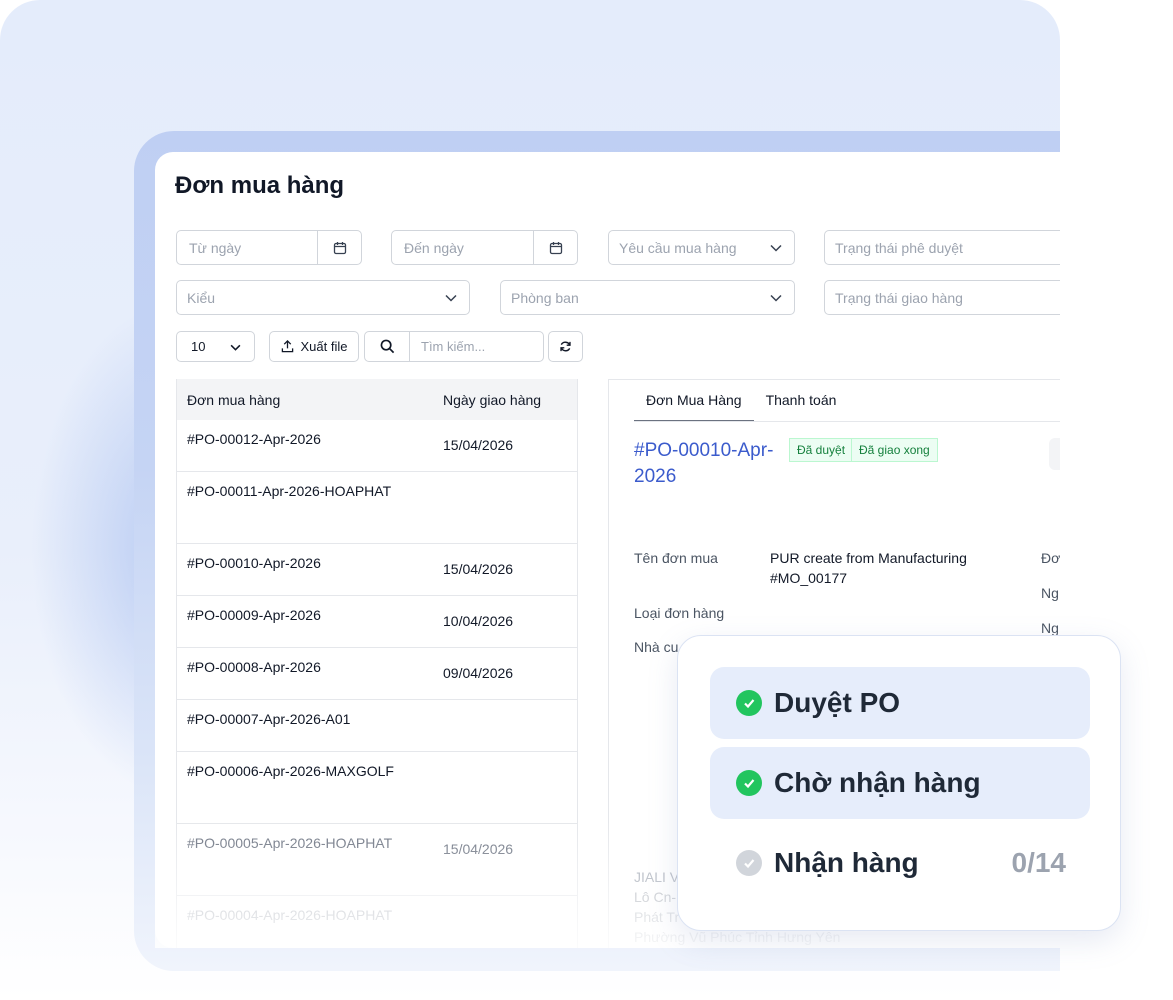 The height and width of the screenshot is (1000, 1173). What do you see at coordinates (801, 401) in the screenshot?
I see `tab-payment: Thanh toán` at bounding box center [801, 401].